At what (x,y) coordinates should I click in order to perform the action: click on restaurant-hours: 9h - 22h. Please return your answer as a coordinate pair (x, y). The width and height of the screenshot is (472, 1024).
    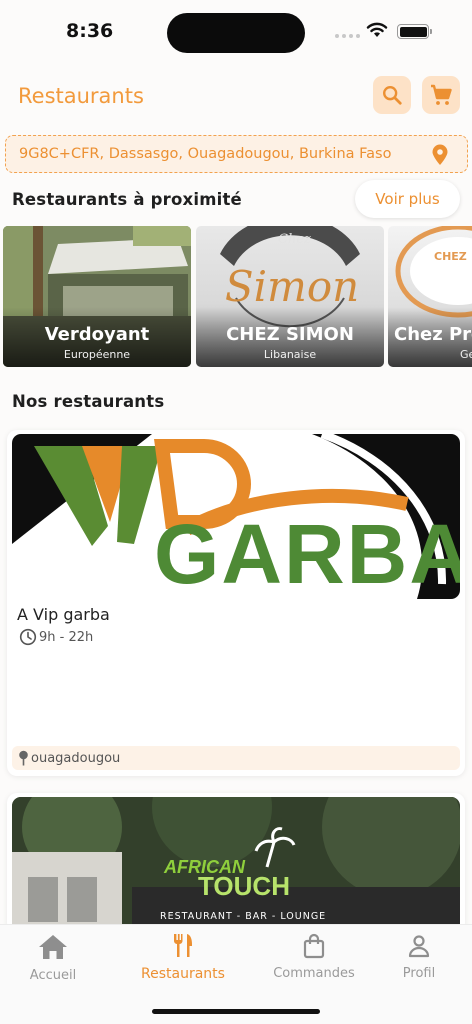
    Looking at the image, I should click on (56, 637).